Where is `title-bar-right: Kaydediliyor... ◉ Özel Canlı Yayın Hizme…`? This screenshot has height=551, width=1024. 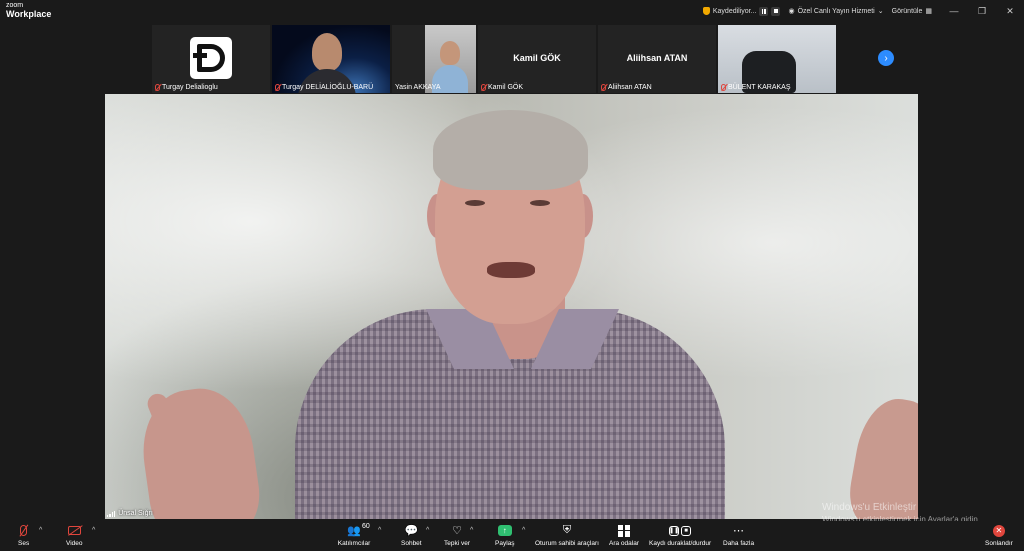 title-bar-right: Kaydediliyor... ◉ Özel Canlı Yayın Hizme… is located at coordinates (863, 11).